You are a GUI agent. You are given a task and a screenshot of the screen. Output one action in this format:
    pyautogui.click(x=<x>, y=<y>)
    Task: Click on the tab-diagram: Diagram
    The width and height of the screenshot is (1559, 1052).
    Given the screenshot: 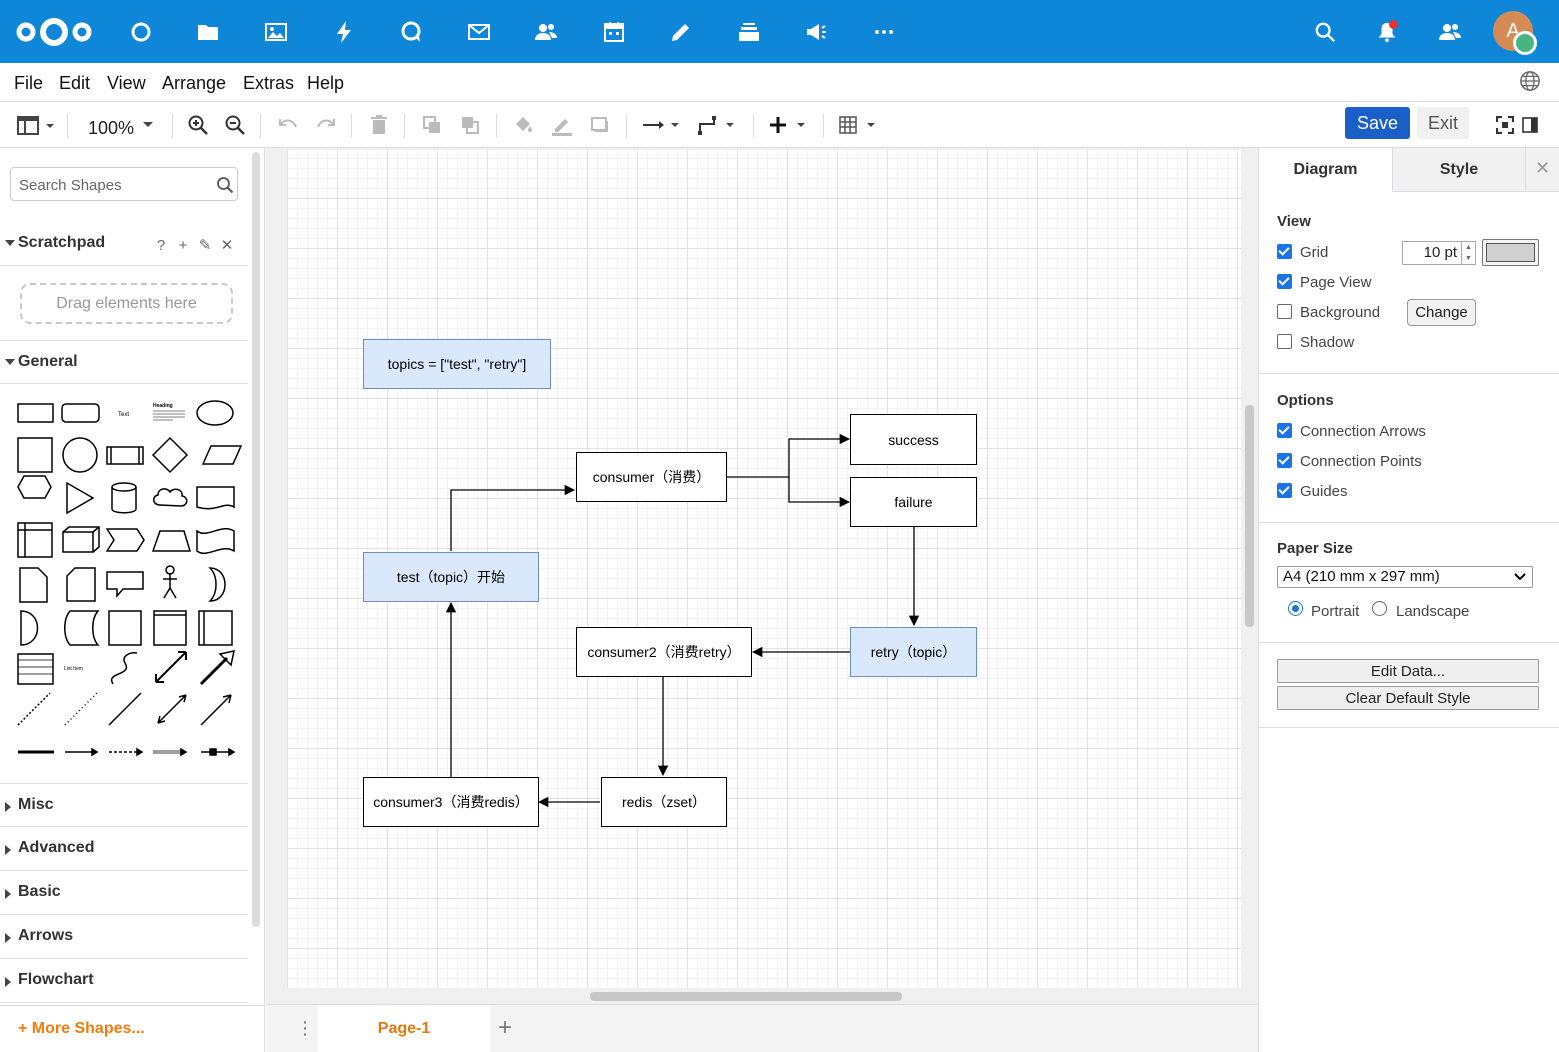 What is the action you would take?
    pyautogui.click(x=1325, y=170)
    